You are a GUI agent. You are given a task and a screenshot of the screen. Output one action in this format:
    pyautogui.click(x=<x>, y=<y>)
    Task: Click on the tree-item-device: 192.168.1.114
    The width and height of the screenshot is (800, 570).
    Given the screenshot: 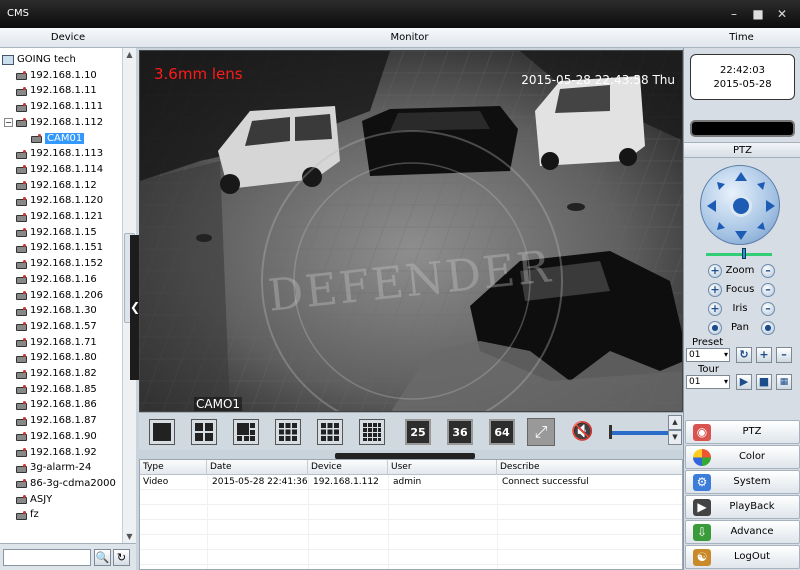 What is the action you would take?
    pyautogui.click(x=53, y=169)
    